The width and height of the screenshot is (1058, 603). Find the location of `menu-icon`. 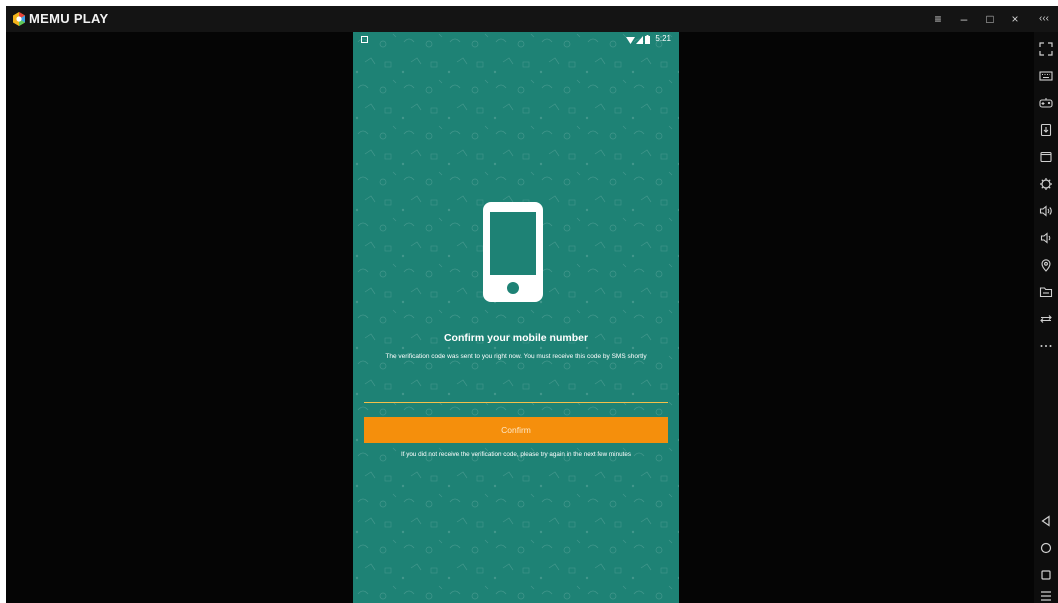

menu-icon is located at coordinates (1046, 596).